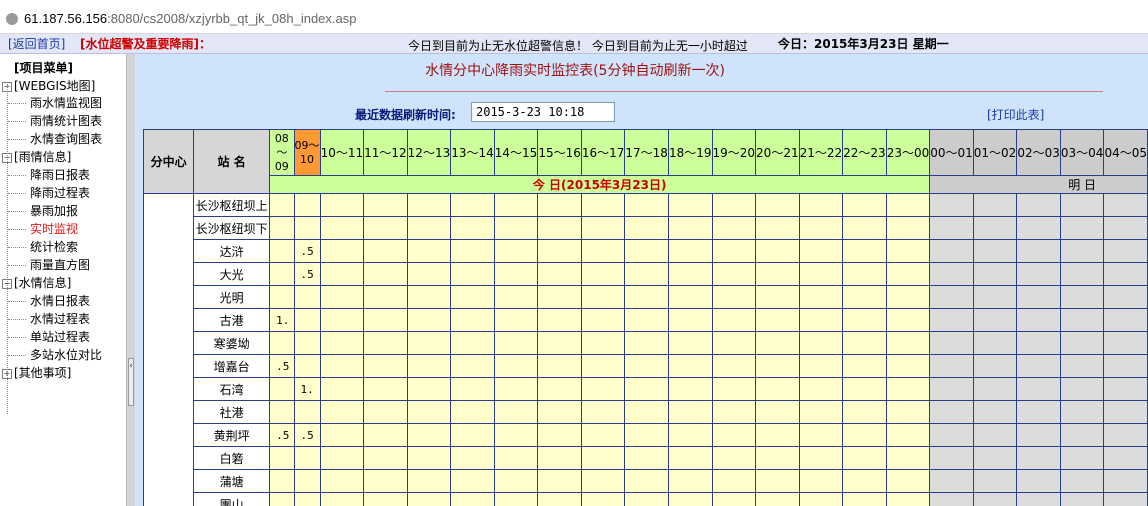 The width and height of the screenshot is (1148, 506). What do you see at coordinates (646, 435) in the screenshot?
I see `table-row: 黄荆坪 .5.5` at bounding box center [646, 435].